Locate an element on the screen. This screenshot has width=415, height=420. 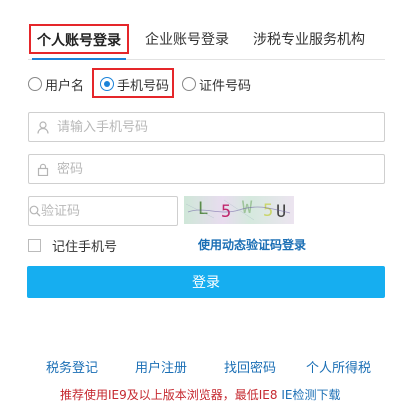
captcha-noise is located at coordinates (238, 210).